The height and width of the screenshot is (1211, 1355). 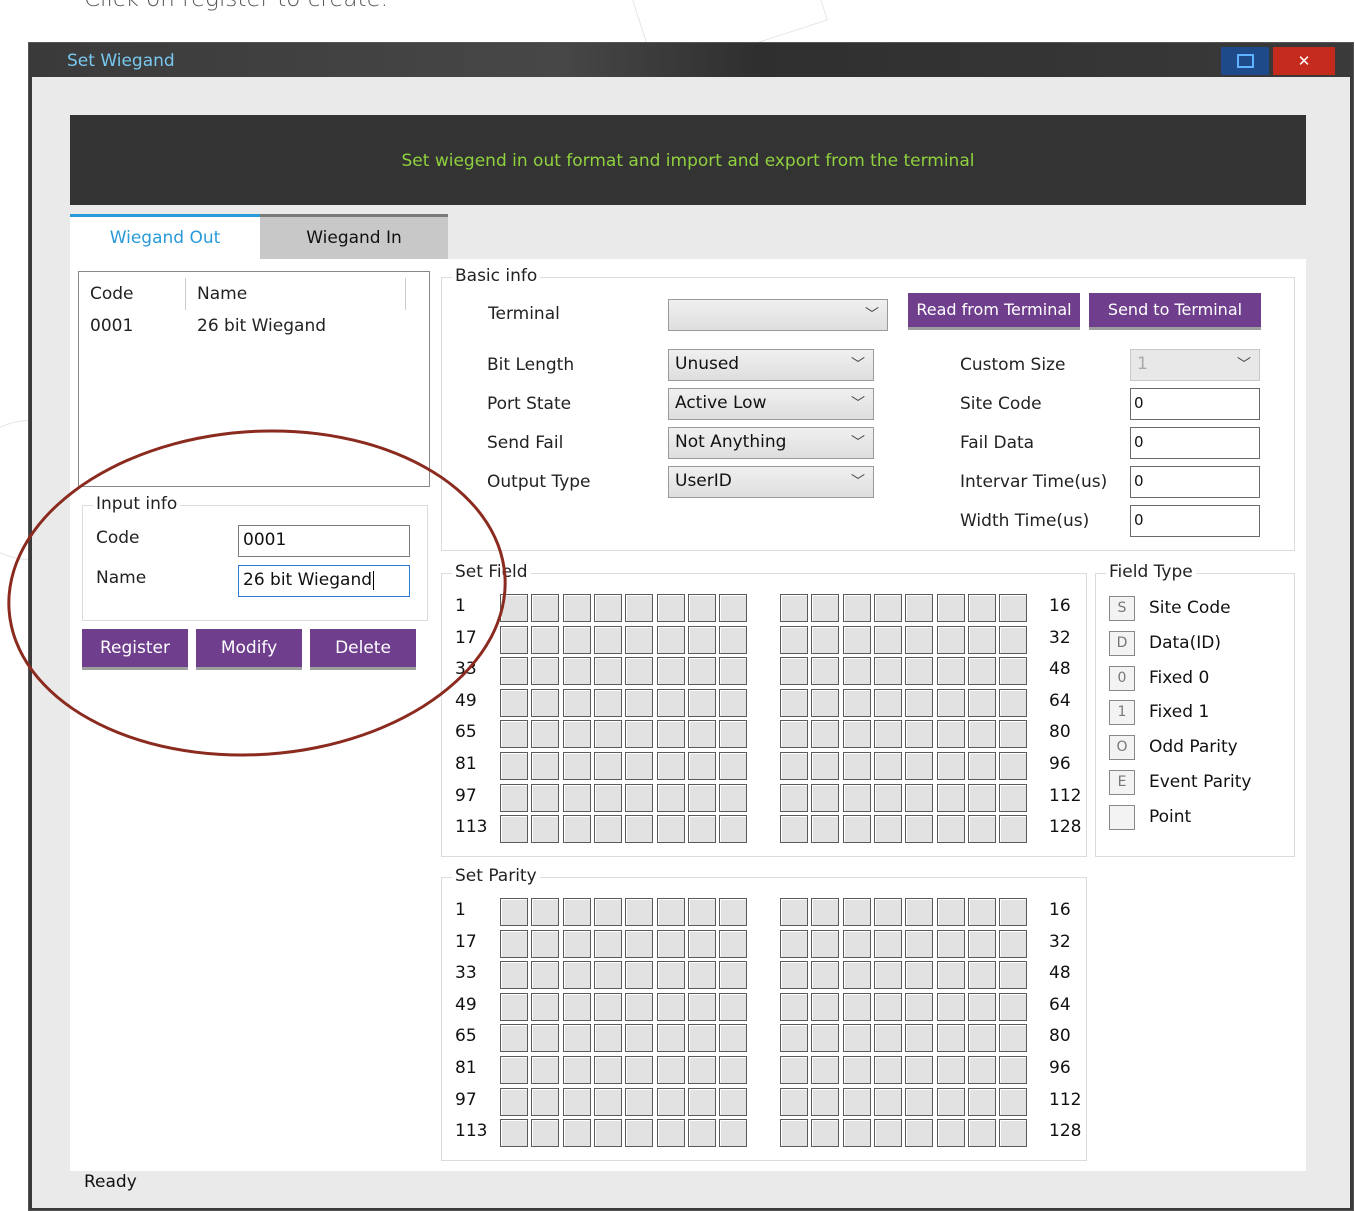 I want to click on output-type-select: UserID ﹀, so click(x=771, y=482).